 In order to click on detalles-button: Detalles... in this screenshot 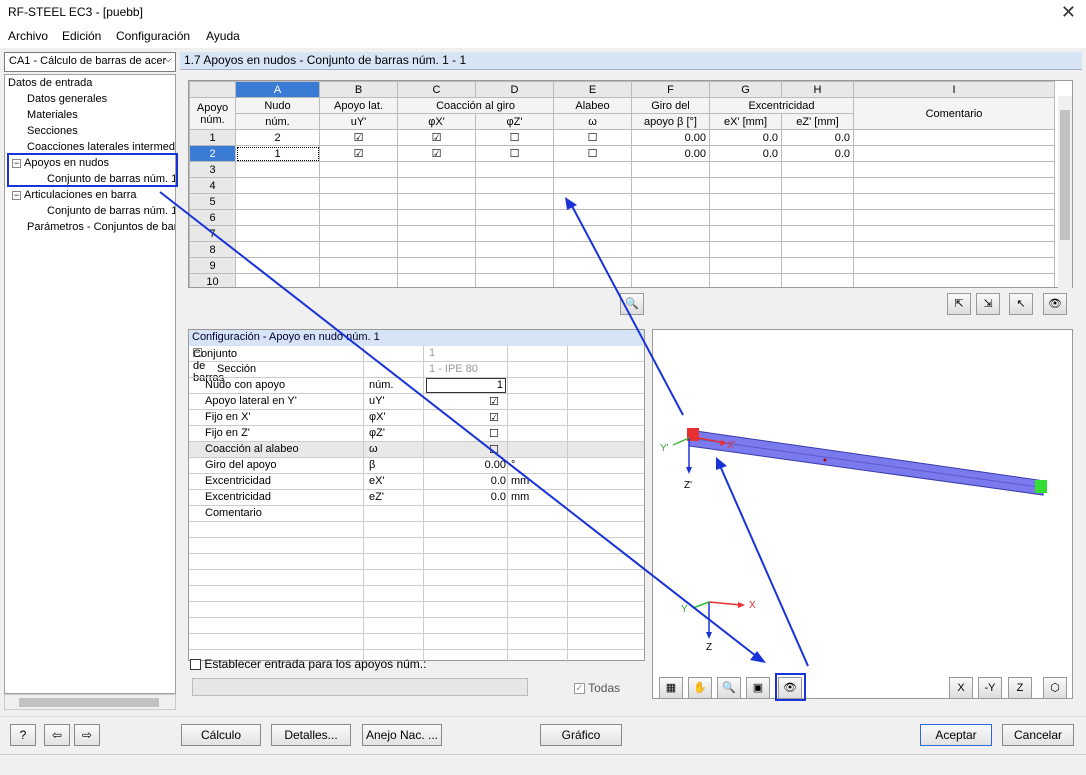, I will do `click(311, 735)`.